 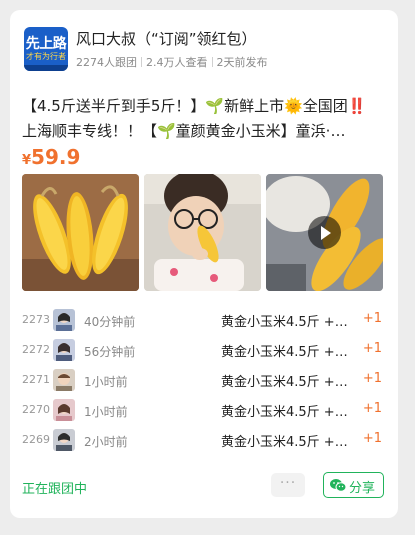 I want to click on play-icon, so click(x=324, y=232).